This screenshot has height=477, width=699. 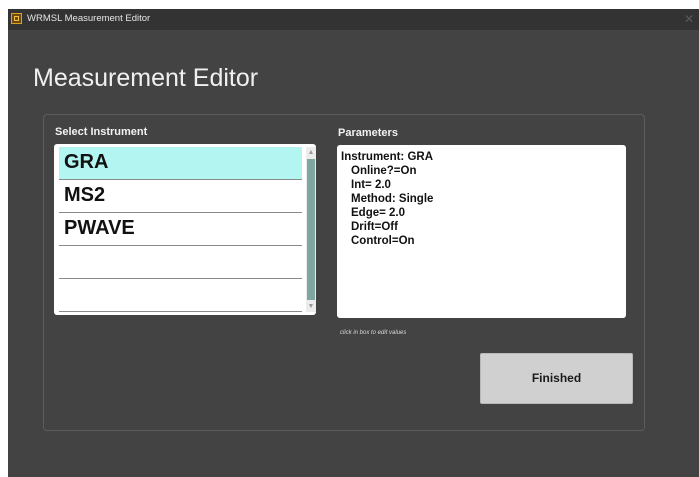 I want to click on list-item-label: MS2, so click(x=85, y=195).